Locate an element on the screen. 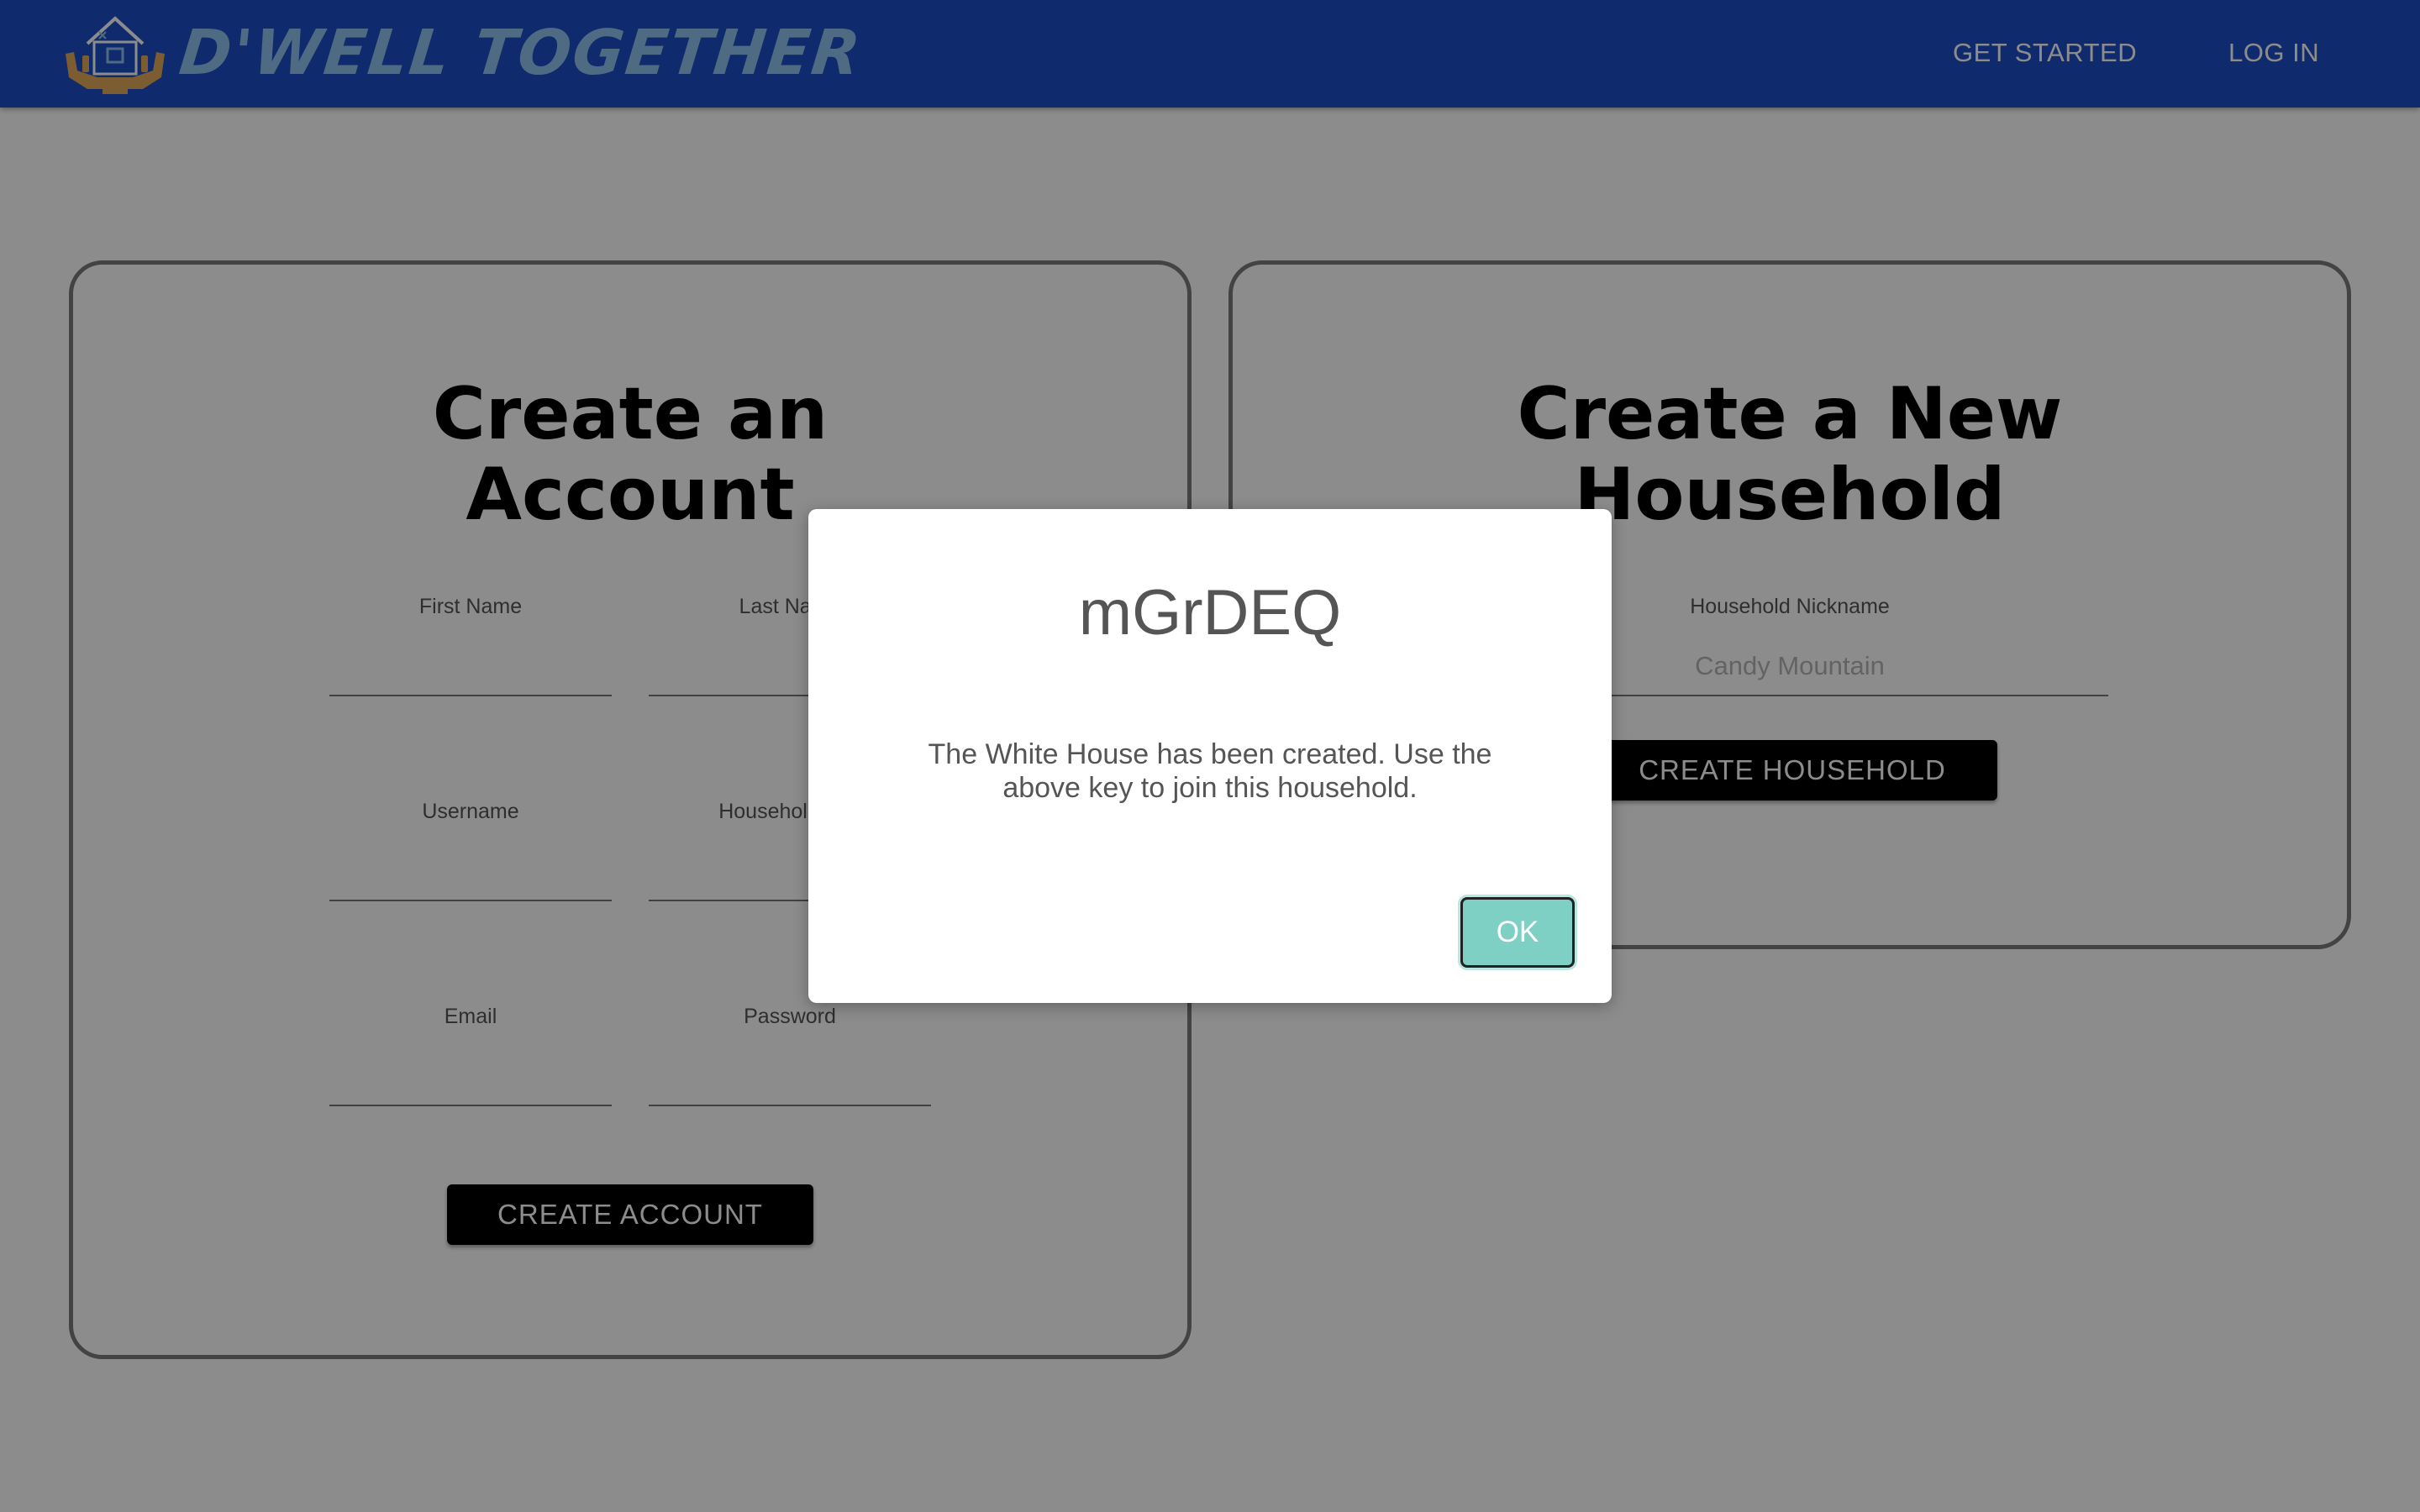 This screenshot has height=1512, width=2420. ok-button: OK is located at coordinates (1517, 932).